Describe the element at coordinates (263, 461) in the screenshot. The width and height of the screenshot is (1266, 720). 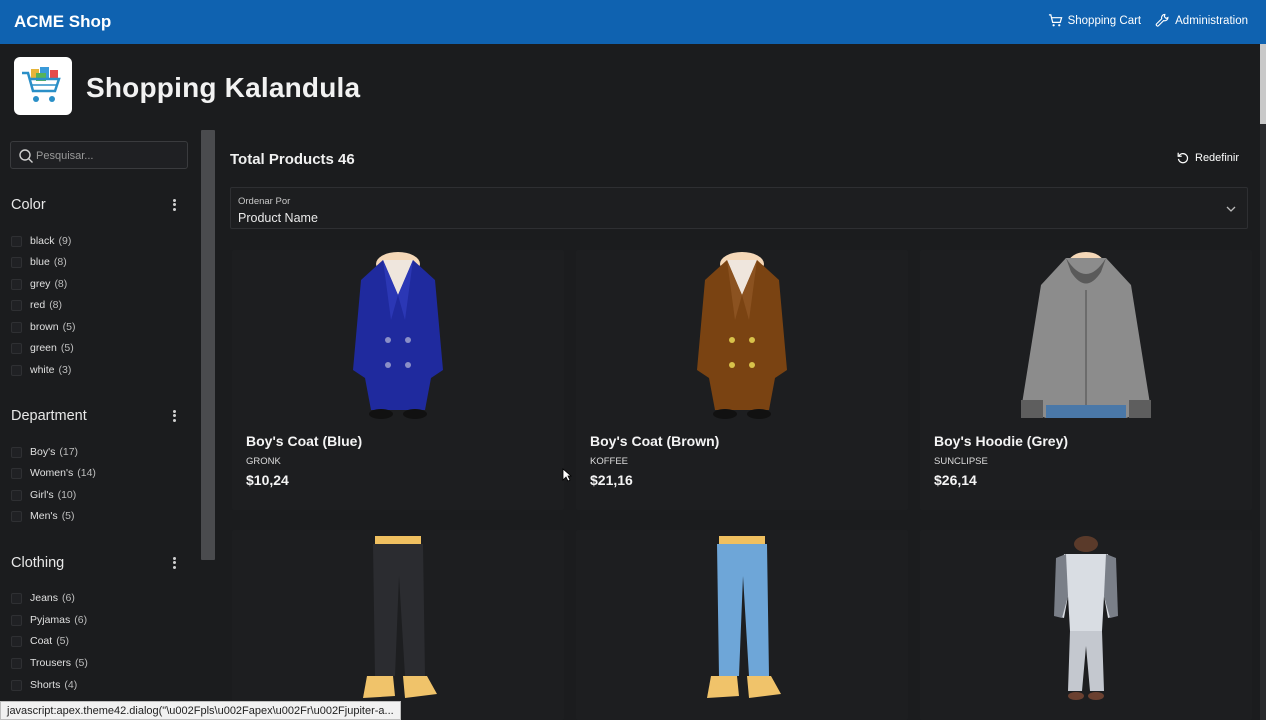
I see `product-brand: GRONK` at that location.